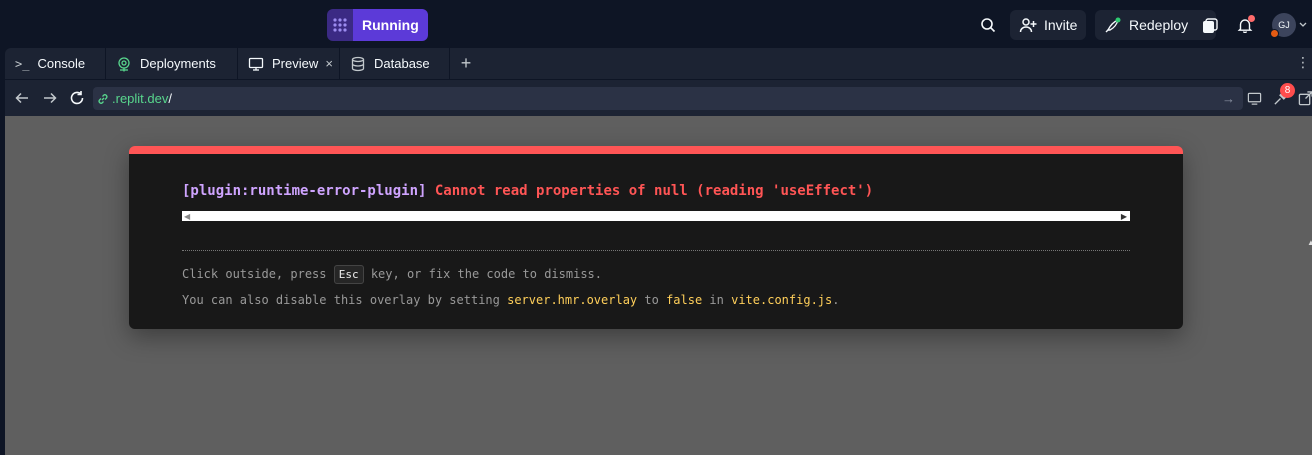 The width and height of the screenshot is (1312, 455). Describe the element at coordinates (656, 250) in the screenshot. I see `divider` at that location.